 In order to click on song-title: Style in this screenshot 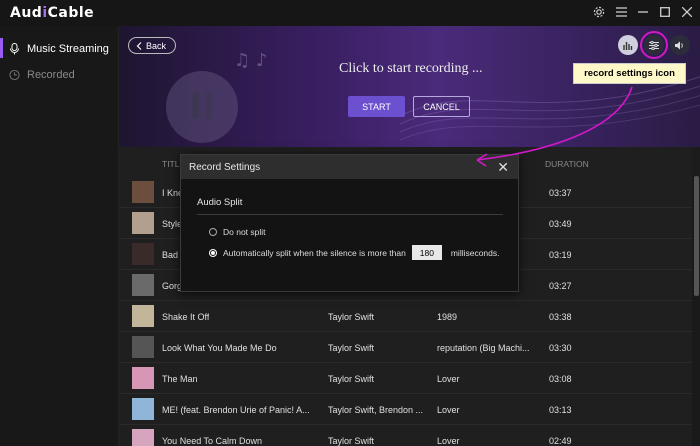, I will do `click(172, 224)`.